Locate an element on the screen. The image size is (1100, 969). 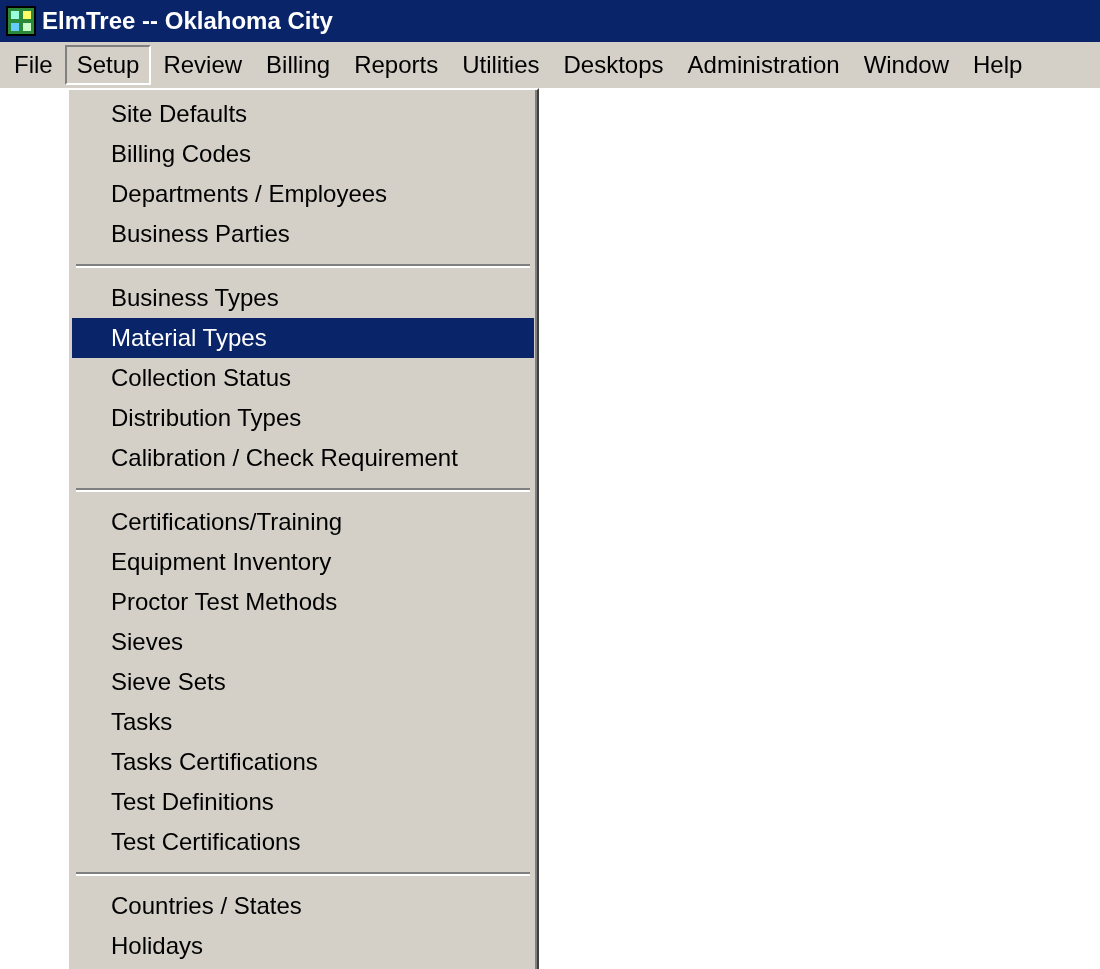
menu-item: Calibration / Check Requirement is located at coordinates (303, 458).